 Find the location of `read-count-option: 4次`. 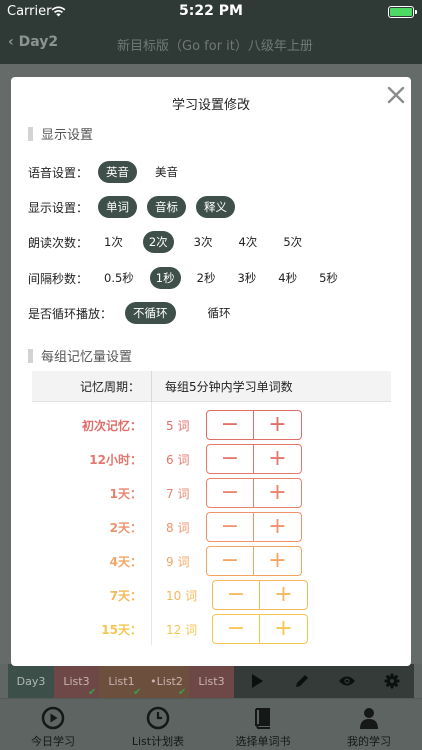

read-count-option: 4次 is located at coordinates (247, 242).